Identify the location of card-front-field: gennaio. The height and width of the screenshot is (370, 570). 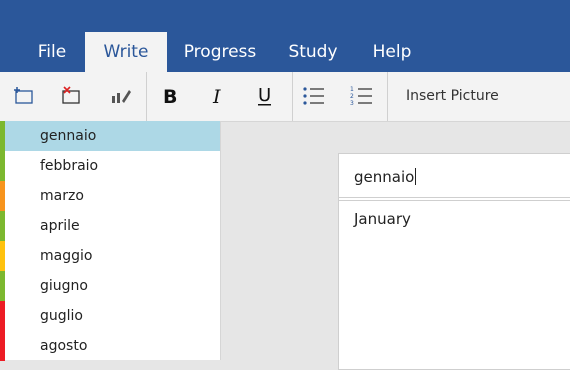
(385, 177).